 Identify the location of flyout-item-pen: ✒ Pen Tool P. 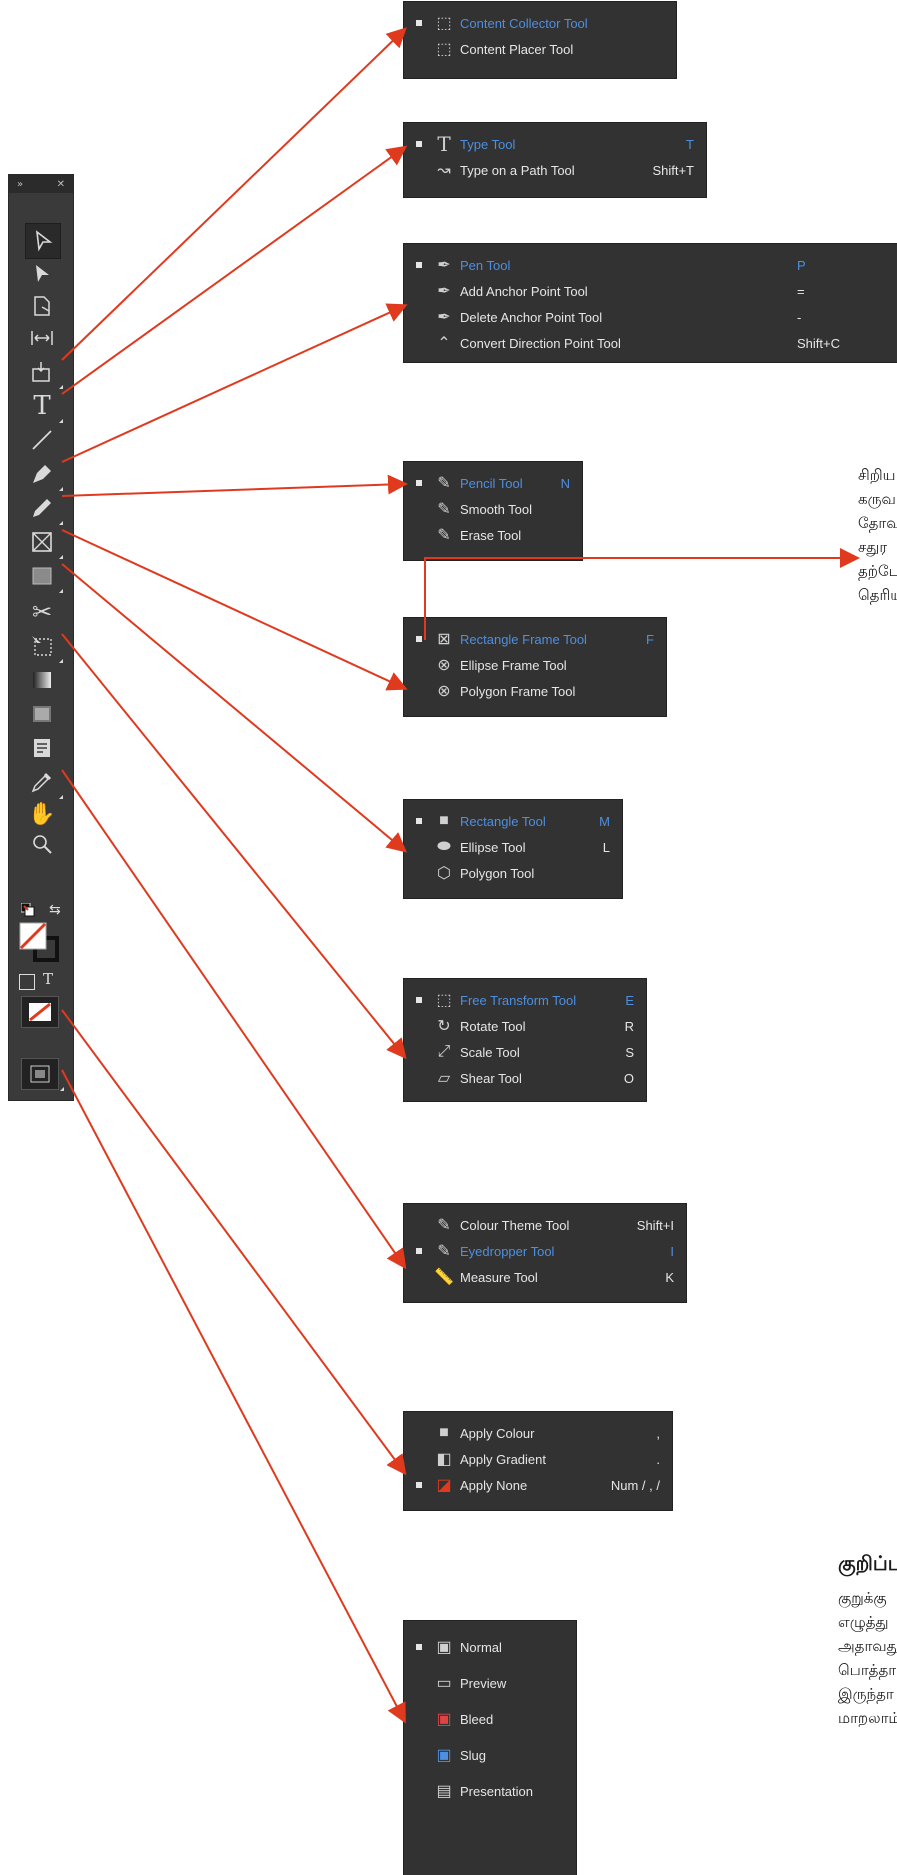
(650, 265).